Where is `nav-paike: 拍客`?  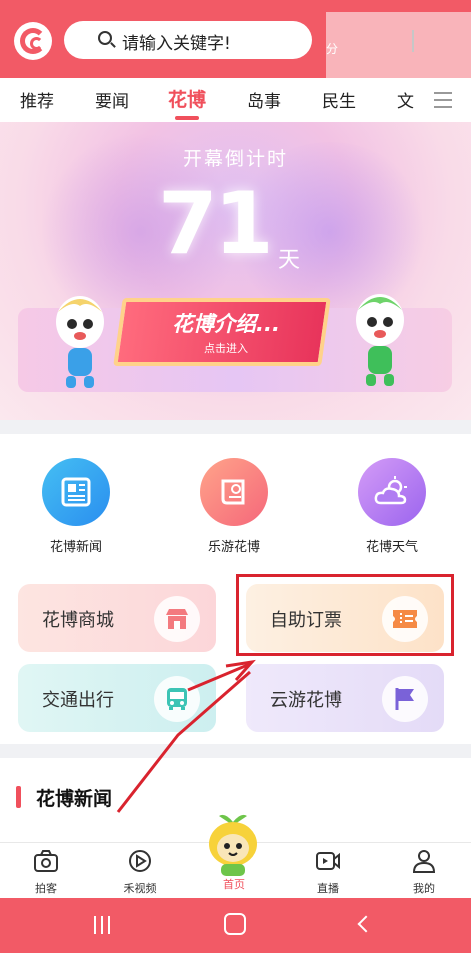 nav-paike: 拍客 is located at coordinates (46, 872).